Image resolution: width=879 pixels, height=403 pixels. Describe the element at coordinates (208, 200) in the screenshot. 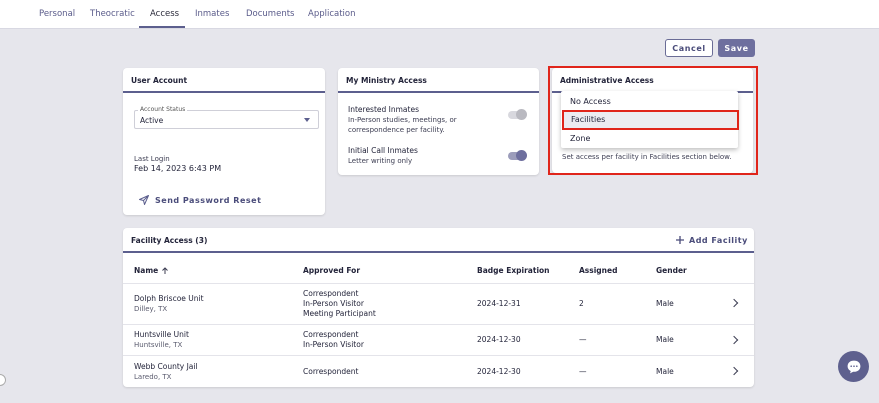

I see `send-password-reset-label: Send Password Reset` at that location.